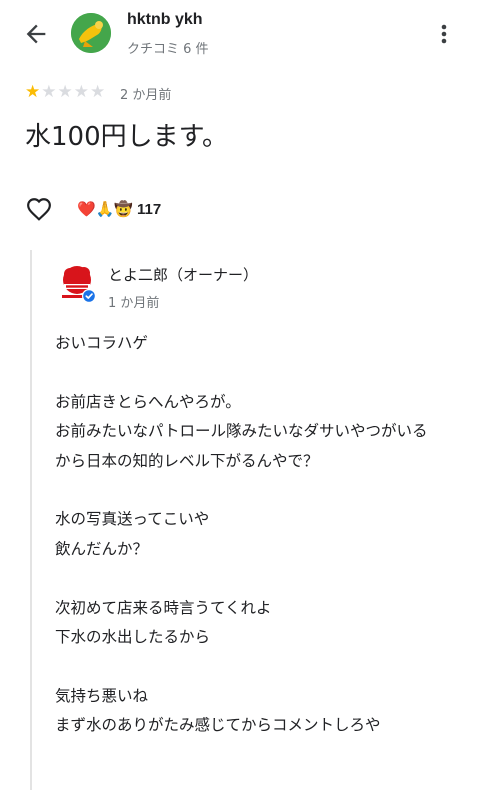 The width and height of the screenshot is (485, 799). I want to click on owner-name: とよ二郎（オーナー）, so click(183, 275).